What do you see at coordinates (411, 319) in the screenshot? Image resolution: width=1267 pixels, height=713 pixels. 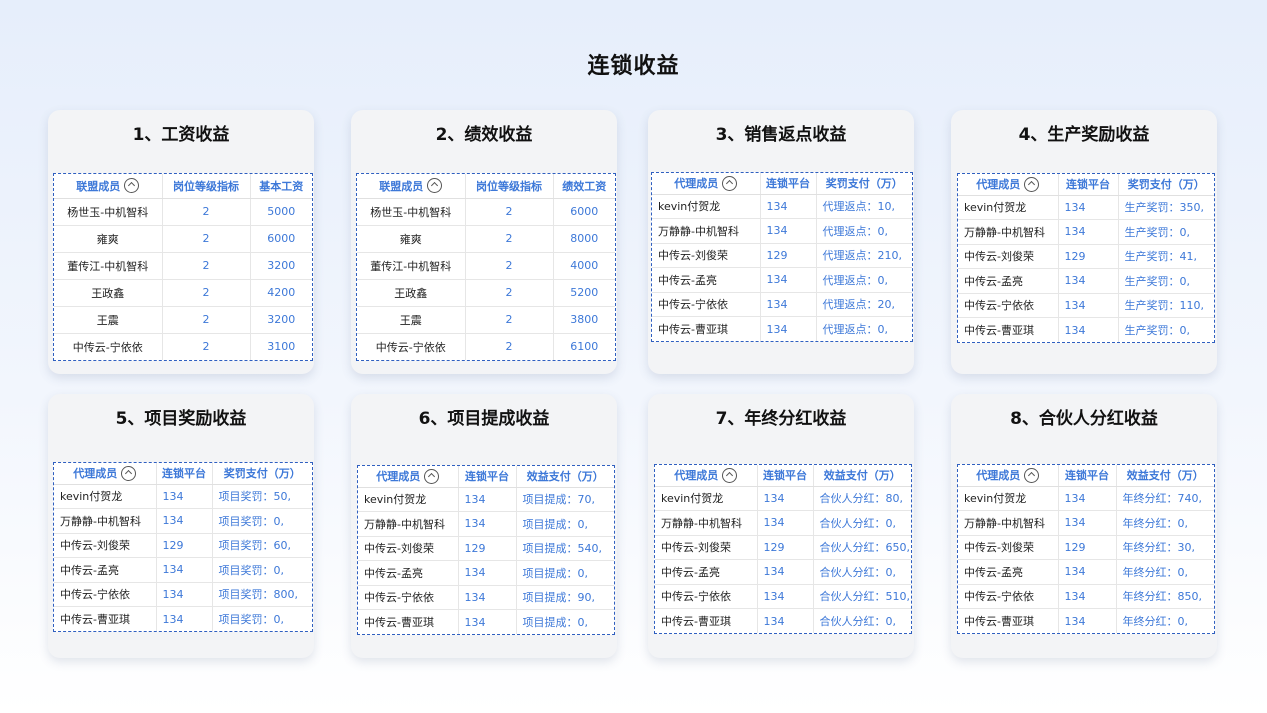 I see `member-cell: 王震` at bounding box center [411, 319].